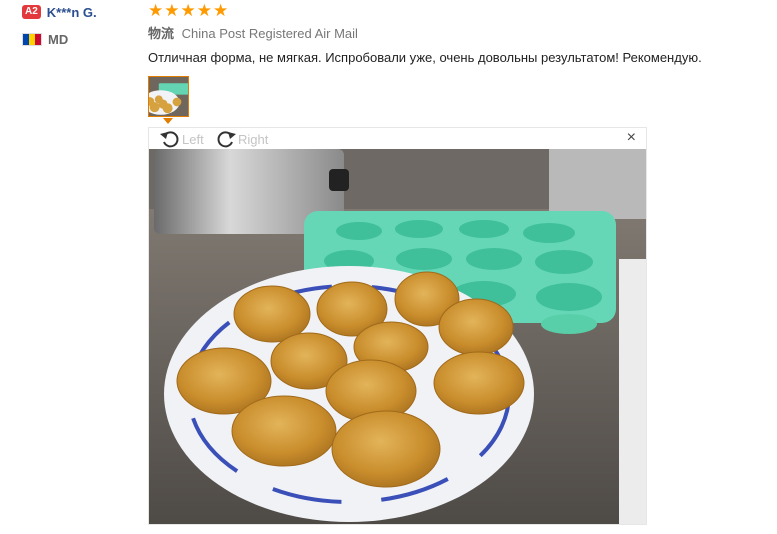  What do you see at coordinates (189, 10) in the screenshot?
I see `star-rating: ★★★★★` at bounding box center [189, 10].